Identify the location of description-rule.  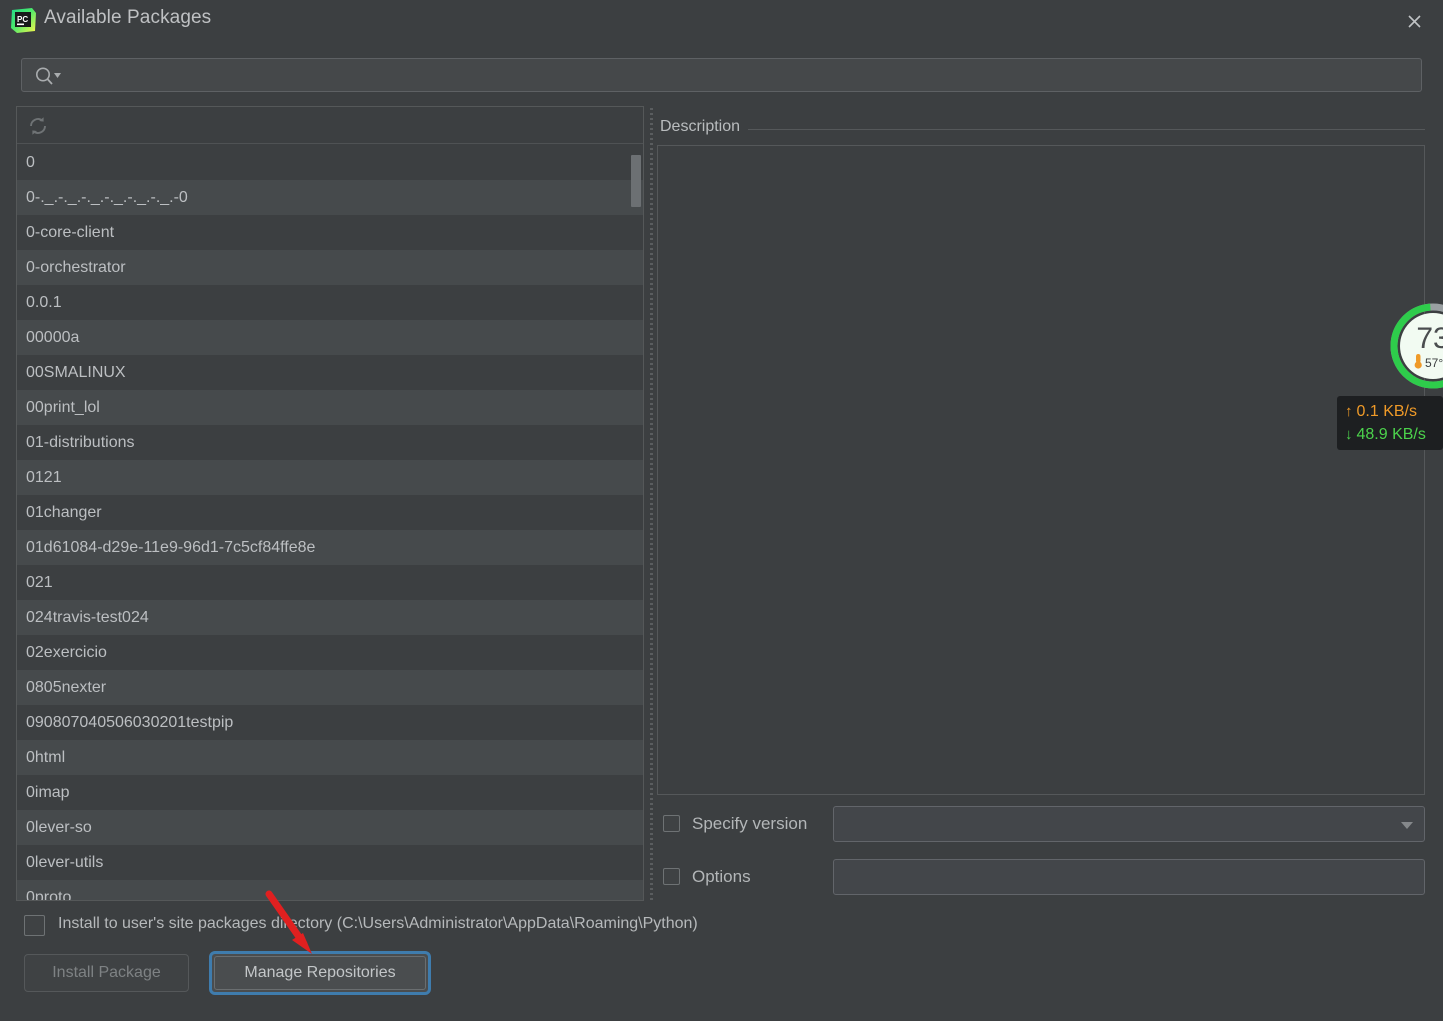
(1042, 129).